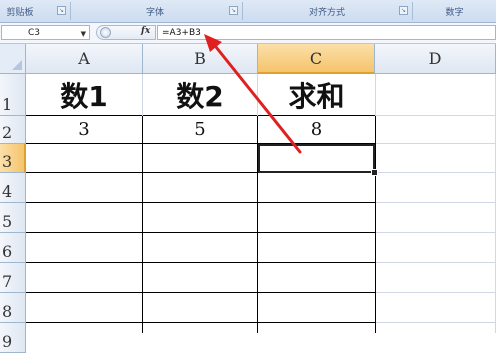  I want to click on annotation-arrow, so click(253, 94).